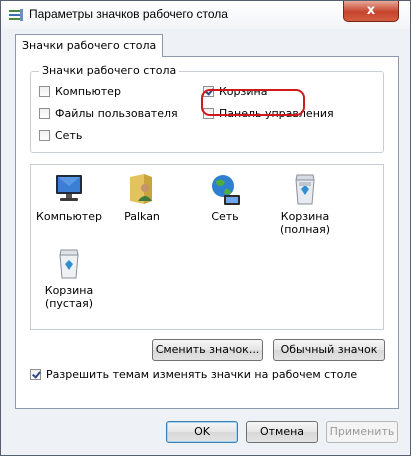 The image size is (411, 456). I want to click on checkbox-user-files-label: Файлы пользователя, so click(116, 113).